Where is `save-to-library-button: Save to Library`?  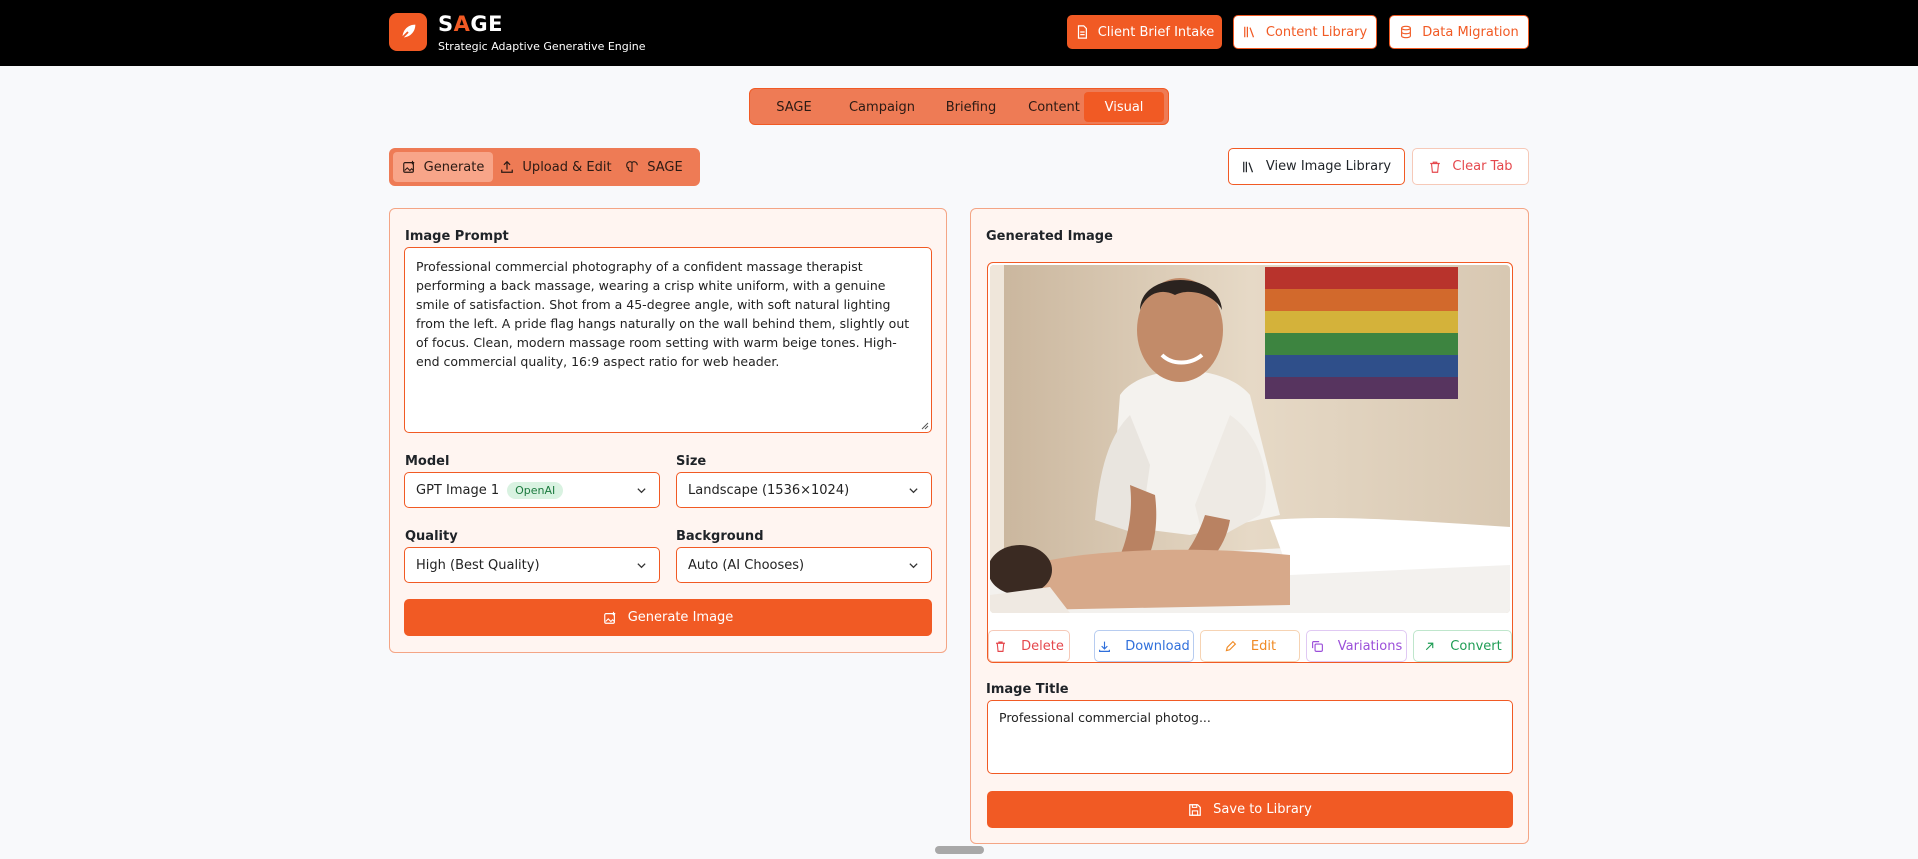 save-to-library-button: Save to Library is located at coordinates (1250, 809).